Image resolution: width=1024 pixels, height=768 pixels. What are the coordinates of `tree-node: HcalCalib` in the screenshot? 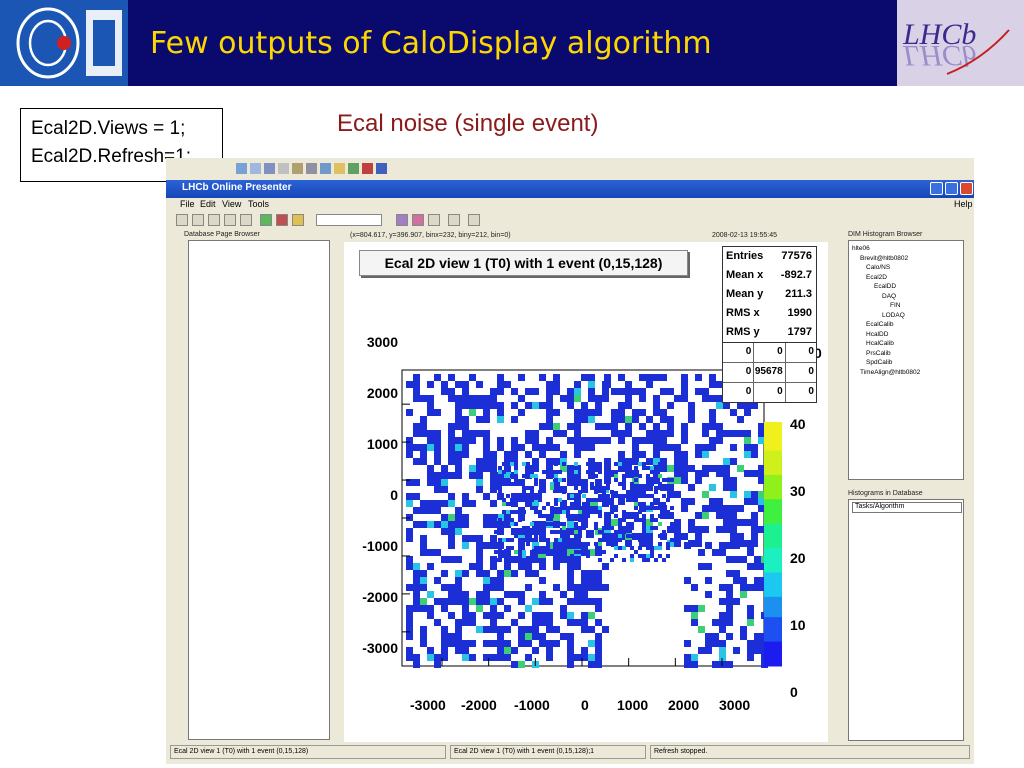 It's located at (886, 344).